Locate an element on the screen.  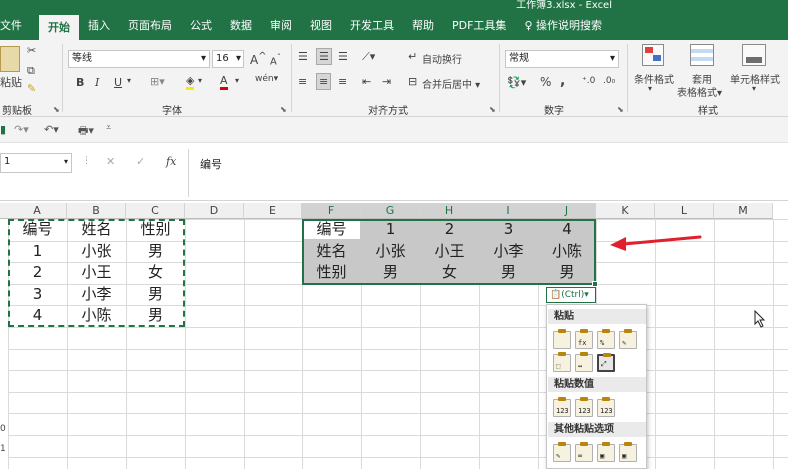
source-cell: 4 is located at coordinates (37, 315).